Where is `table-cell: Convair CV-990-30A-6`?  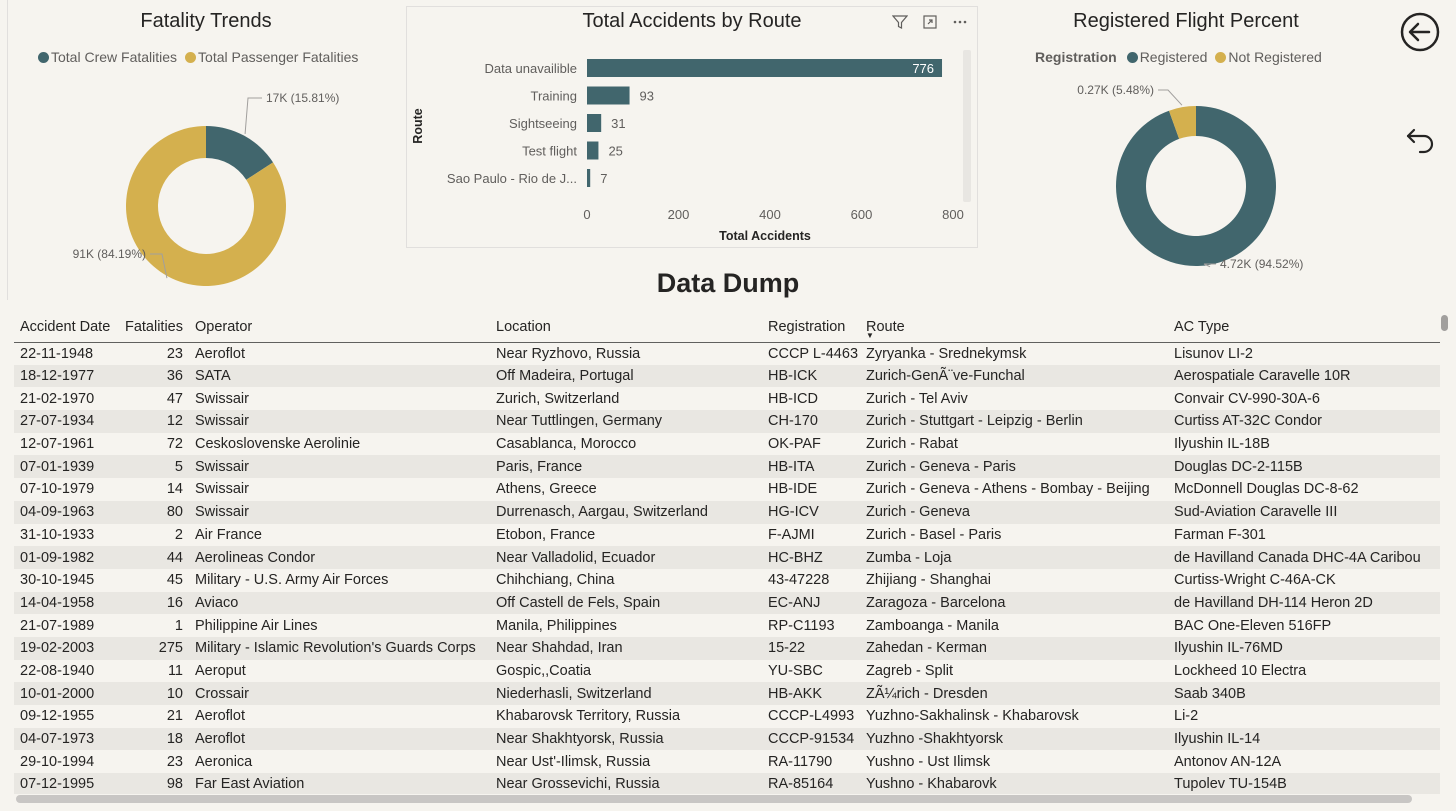
table-cell: Convair CV-990-30A-6 is located at coordinates (1247, 398).